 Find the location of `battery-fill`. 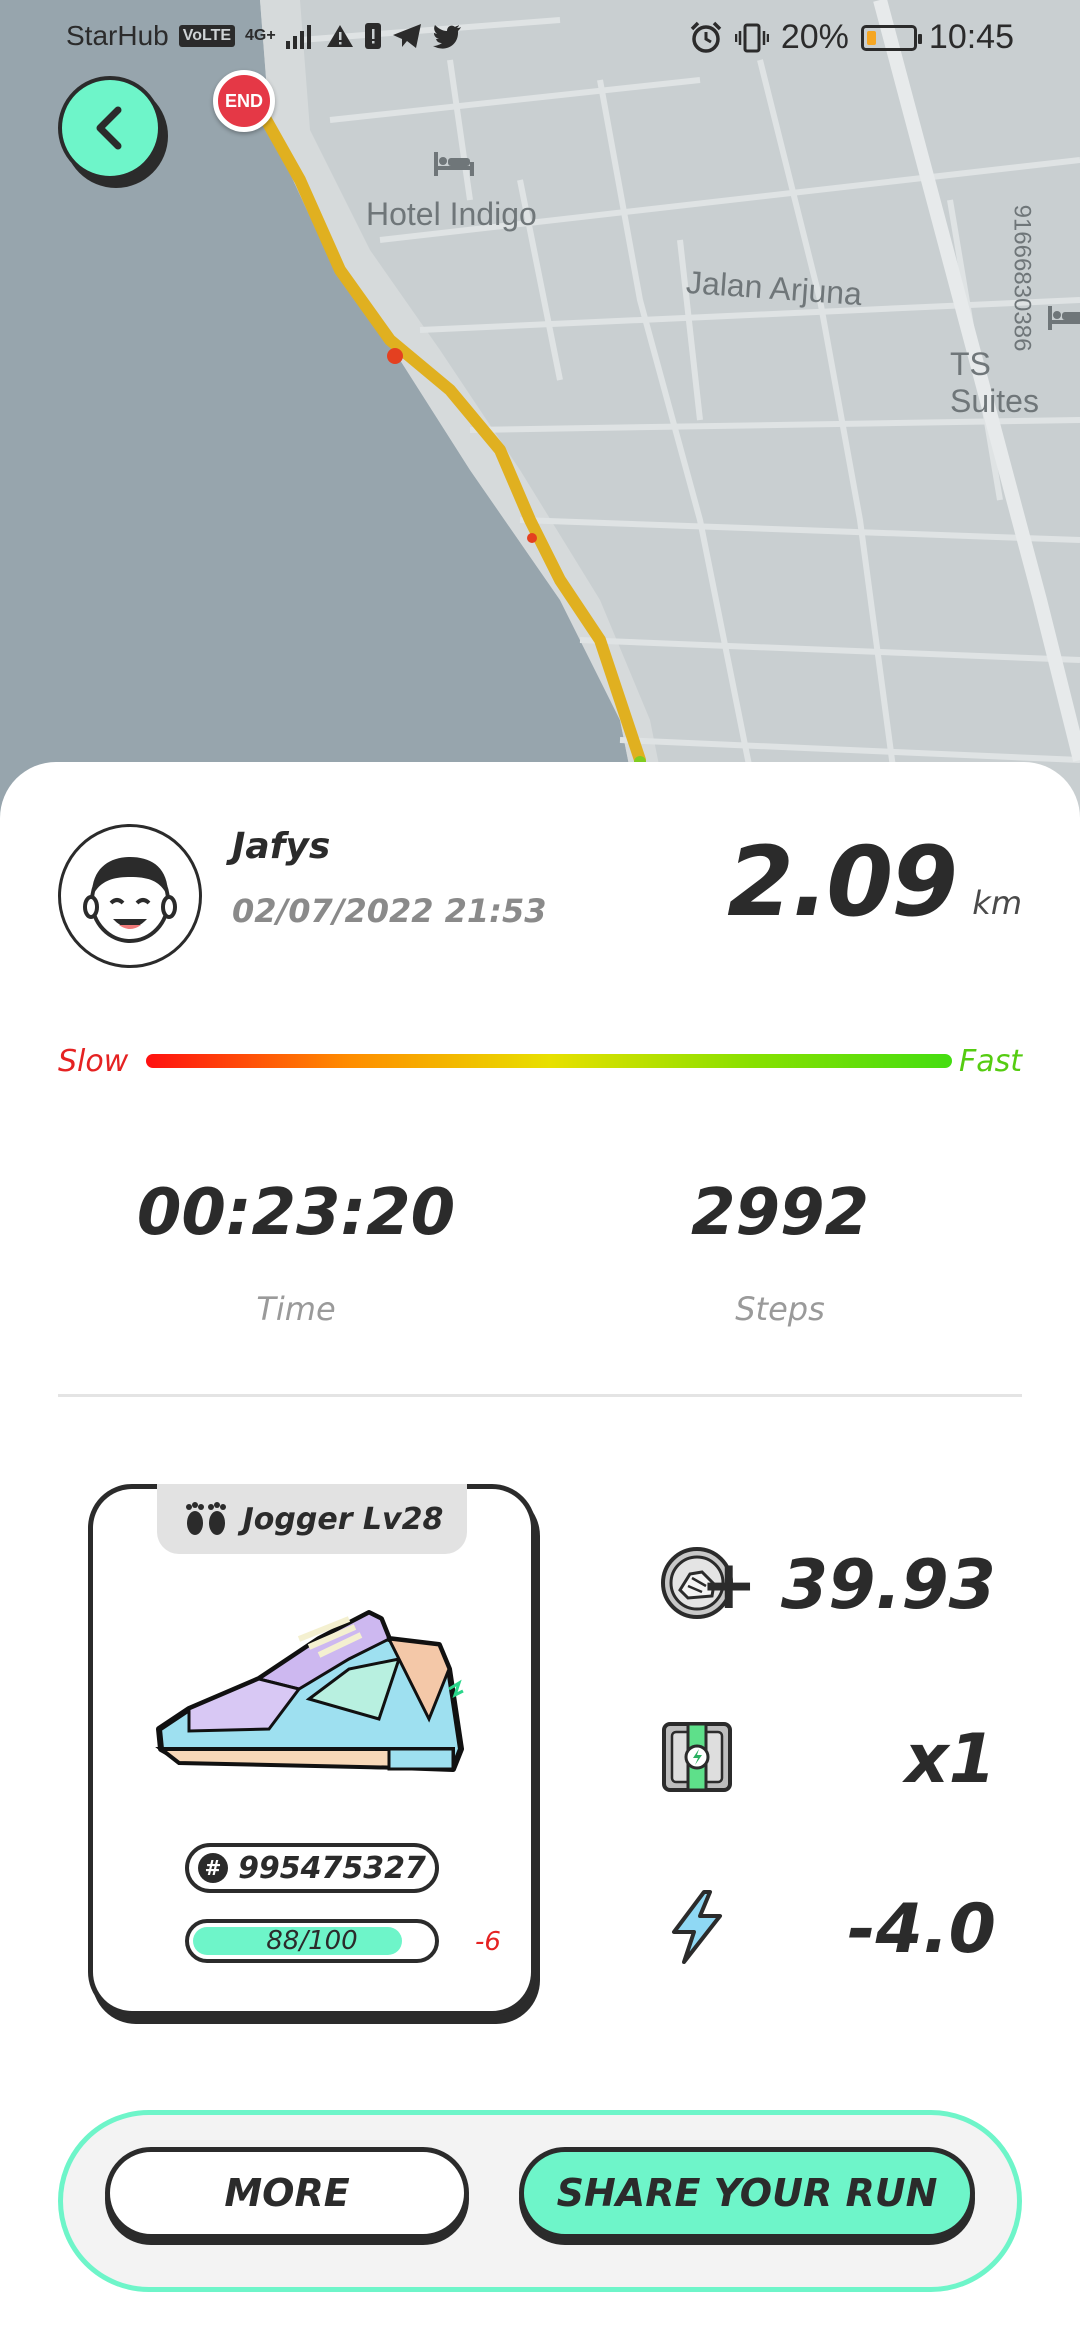

battery-fill is located at coordinates (871, 37).